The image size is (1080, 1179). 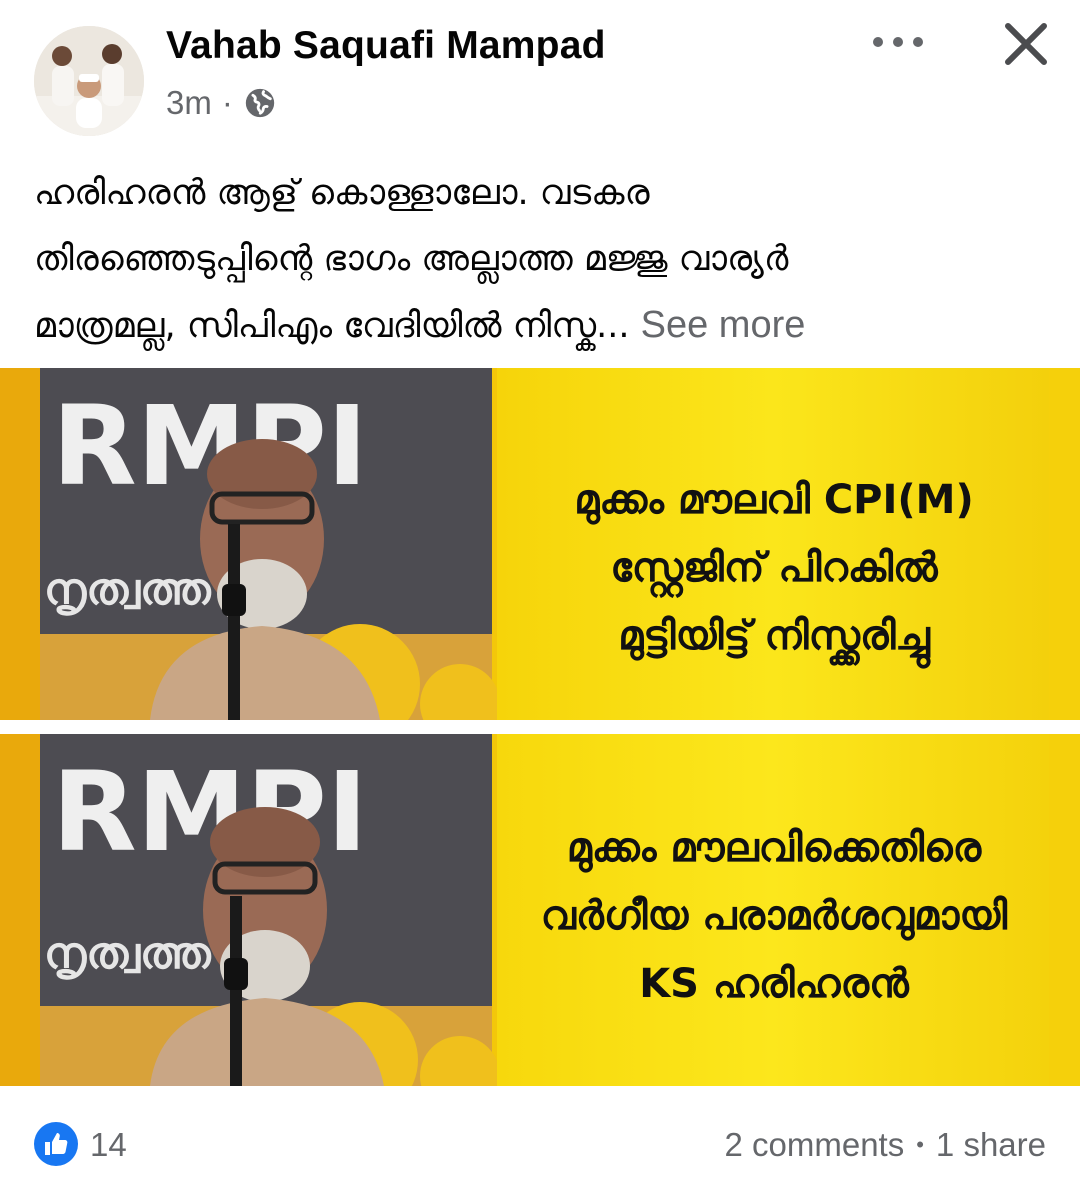 What do you see at coordinates (342, 193) in the screenshot?
I see `post-text-line: ഹരിഹരൻ ആള് കൊള്ളാലോ. വടകര` at bounding box center [342, 193].